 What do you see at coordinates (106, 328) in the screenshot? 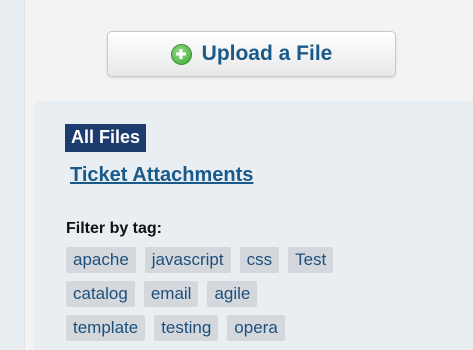
I see `tag-template: template` at bounding box center [106, 328].